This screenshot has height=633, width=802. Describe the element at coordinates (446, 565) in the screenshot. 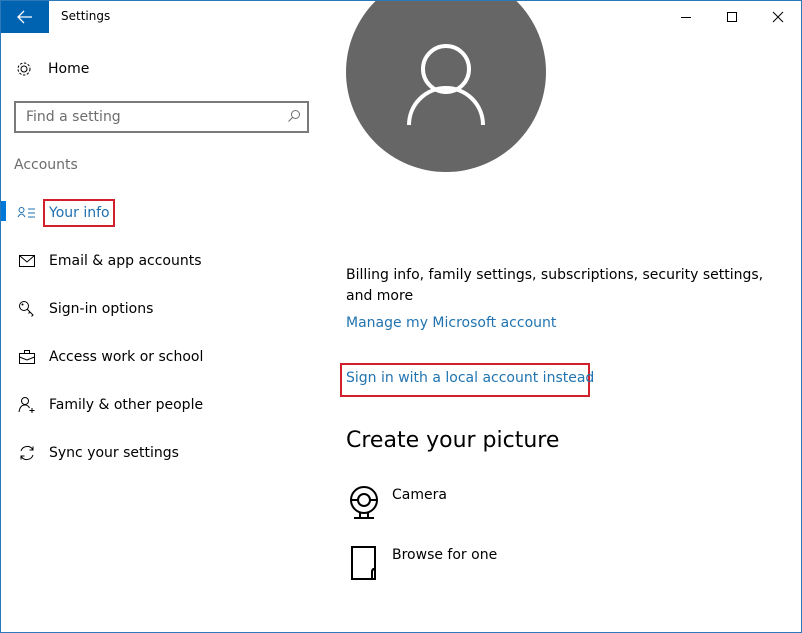

I see `browse-option: Browse for one` at that location.